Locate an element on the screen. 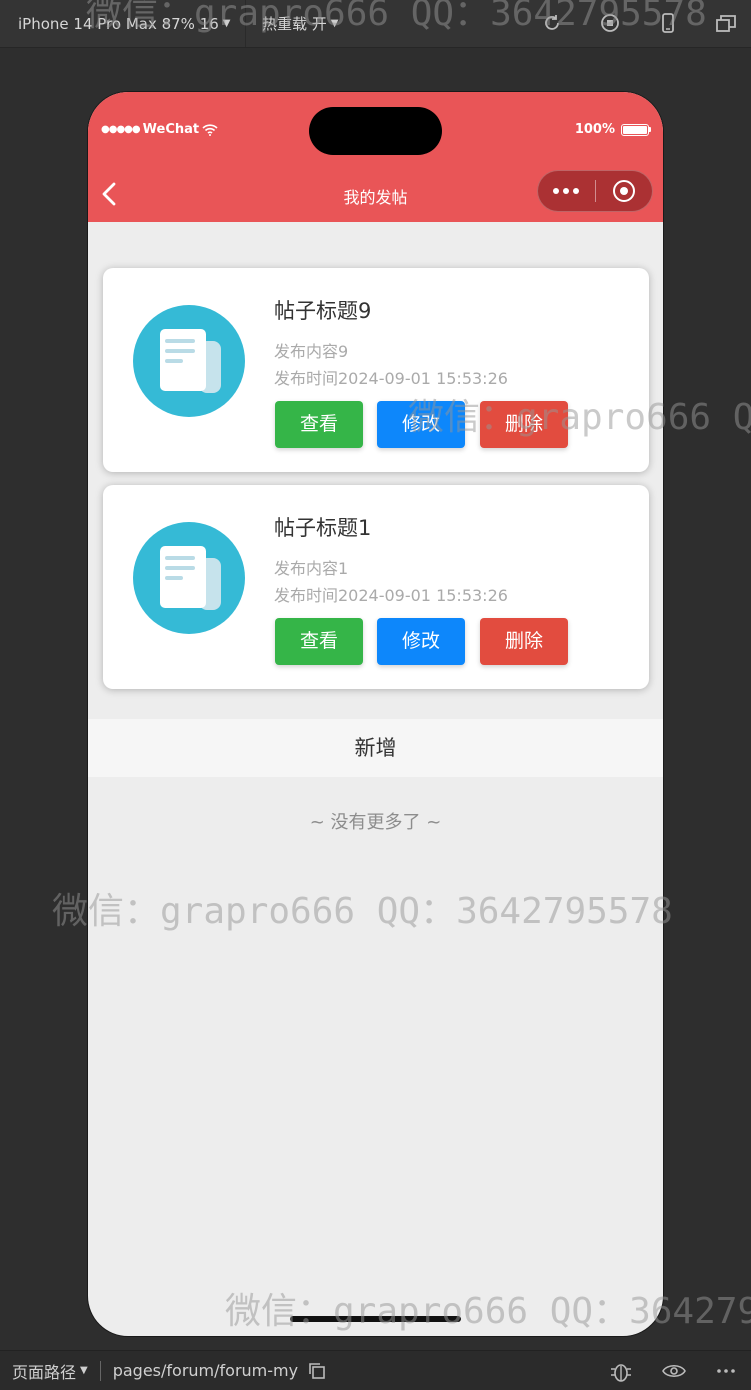  carrier-info: ●●●●● WeChat is located at coordinates (159, 129).